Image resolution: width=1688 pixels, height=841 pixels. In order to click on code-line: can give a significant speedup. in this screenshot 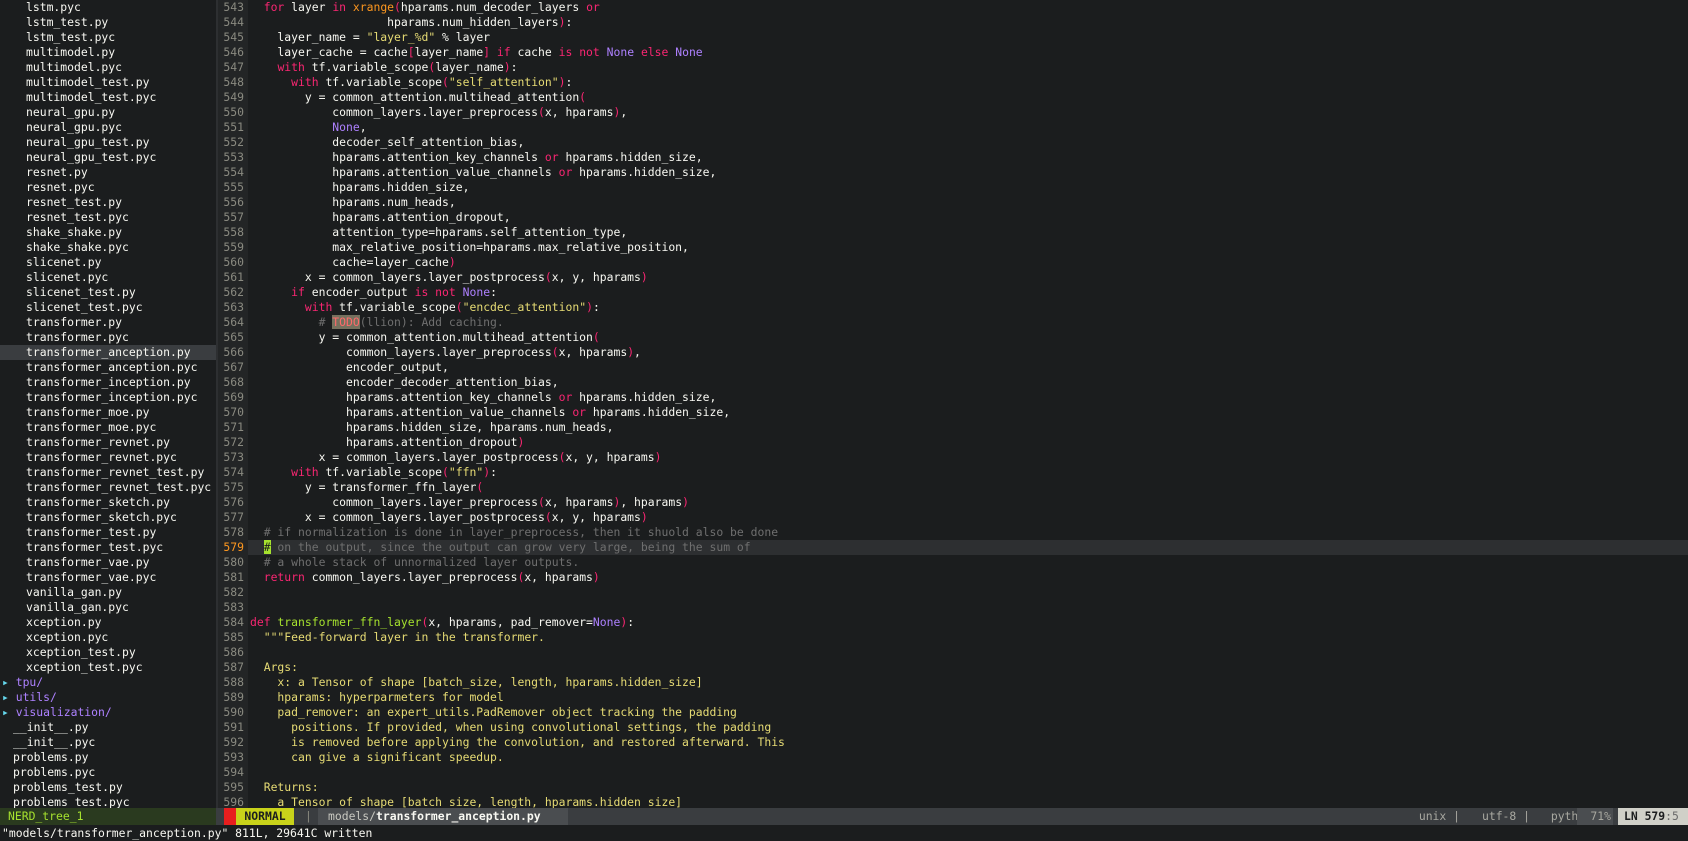, I will do `click(377, 757)`.